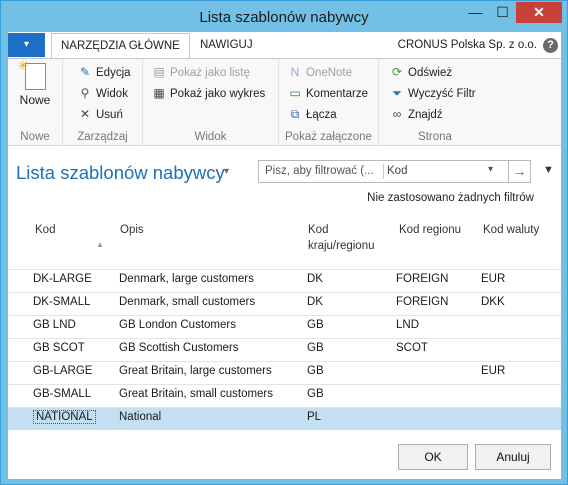 The width and height of the screenshot is (568, 485). I want to click on links-label: Łącza, so click(321, 115).